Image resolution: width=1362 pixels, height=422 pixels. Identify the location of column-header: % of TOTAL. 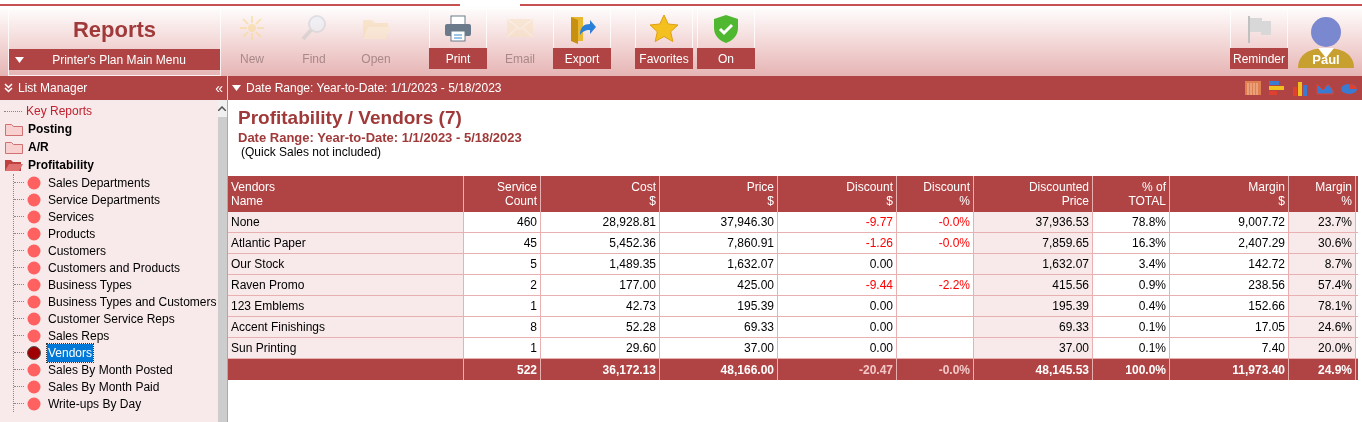
(1131, 194).